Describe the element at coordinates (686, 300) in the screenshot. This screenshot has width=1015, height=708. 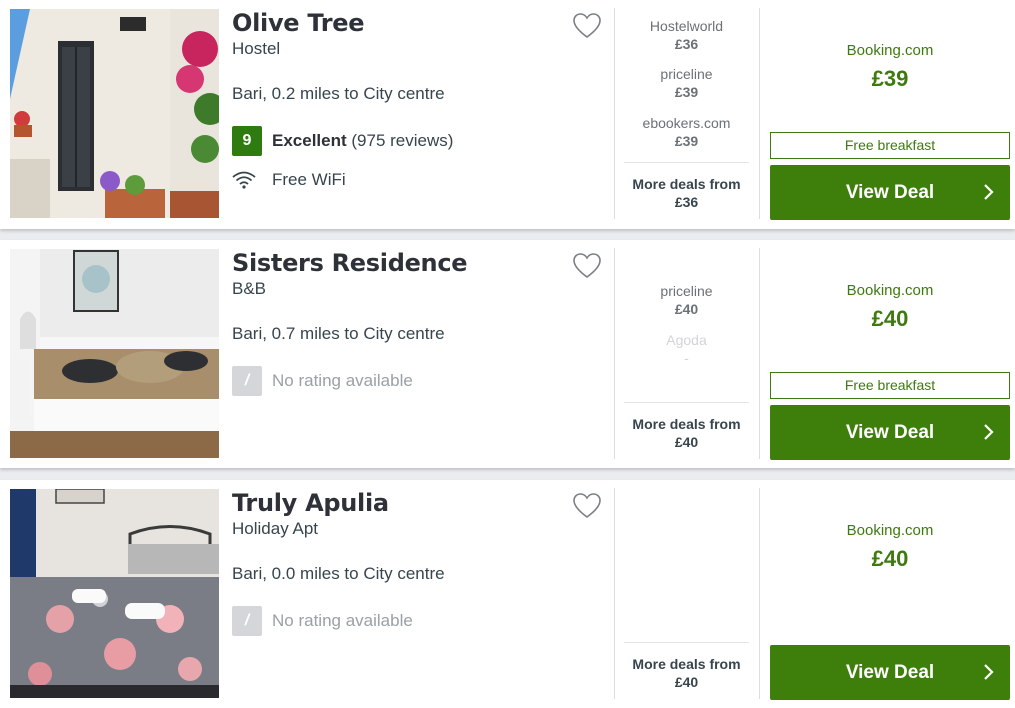
I see `deal-priceline: priceline £40` at that location.